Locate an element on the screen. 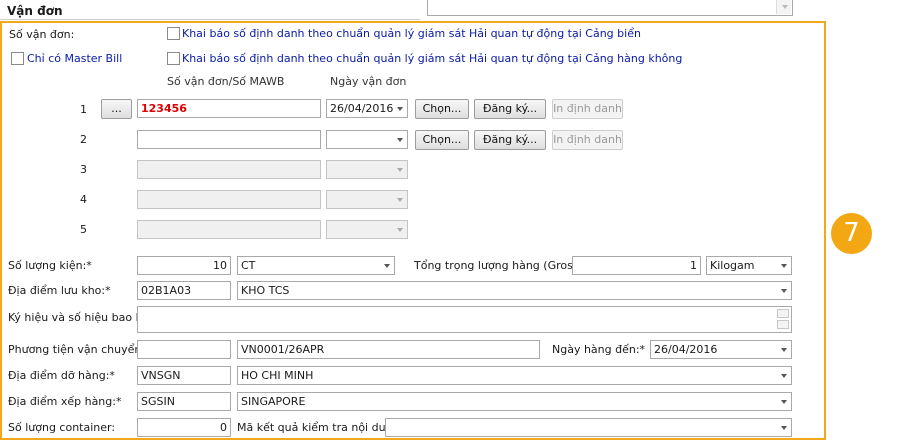 Image resolution: width=898 pixels, height=444 pixels. tong-trong-luong-input: 1 is located at coordinates (636, 265).